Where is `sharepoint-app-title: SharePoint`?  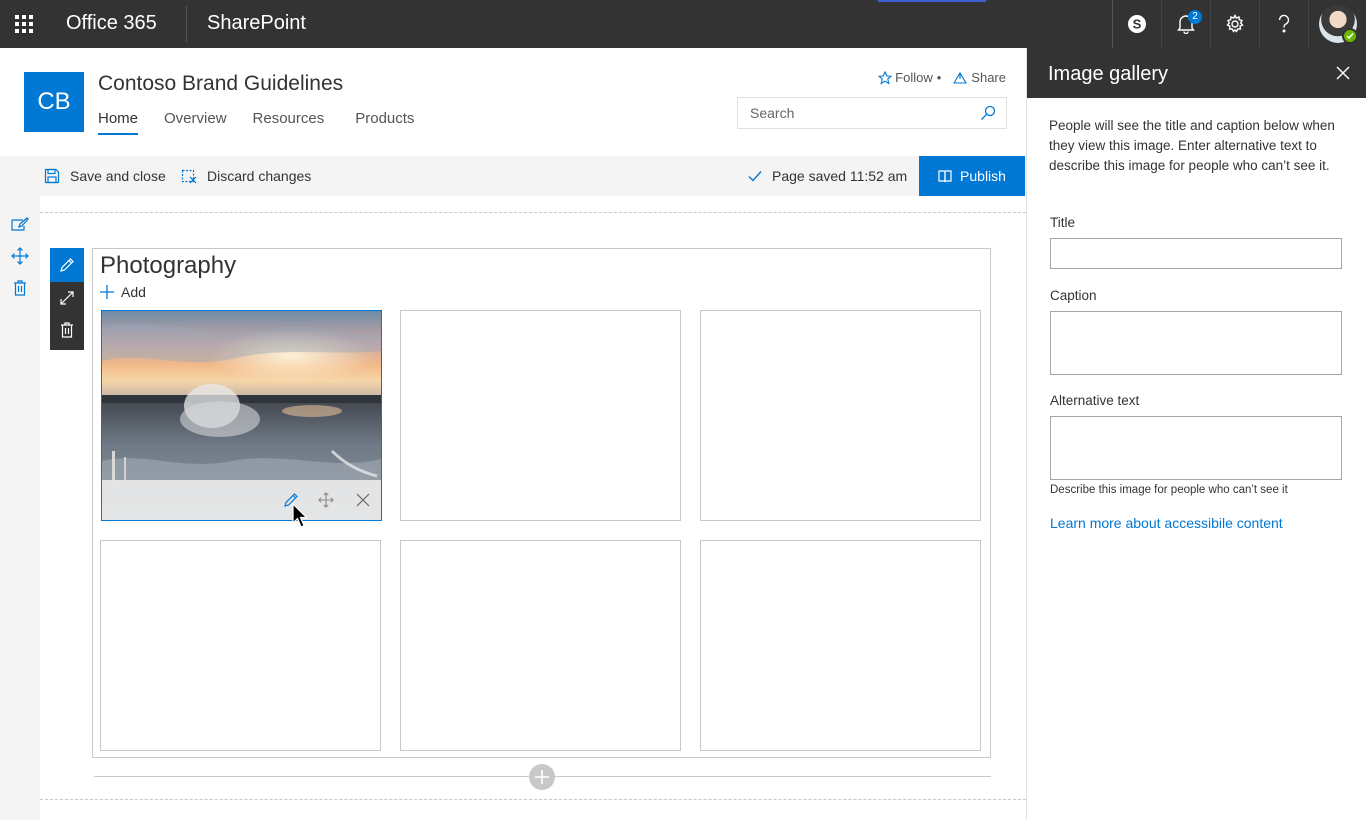 sharepoint-app-title: SharePoint is located at coordinates (256, 23).